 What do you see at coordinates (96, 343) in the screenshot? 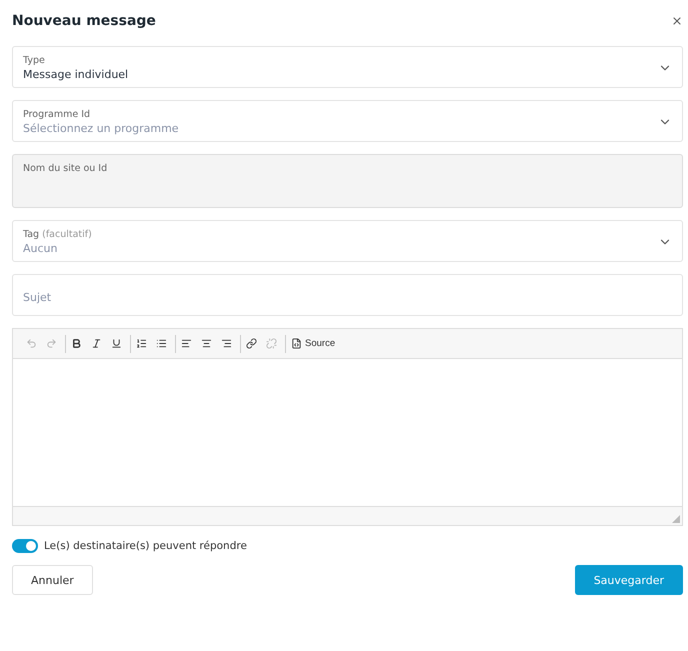
I see `italic-icon` at bounding box center [96, 343].